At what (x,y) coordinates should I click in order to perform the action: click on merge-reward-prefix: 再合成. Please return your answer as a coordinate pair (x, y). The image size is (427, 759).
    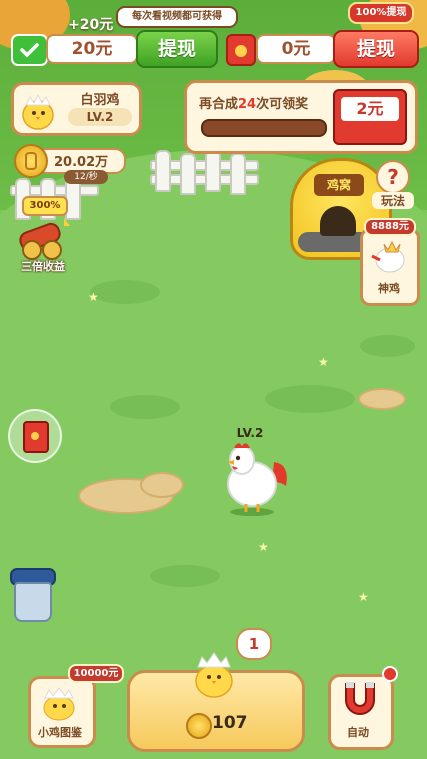
    Looking at the image, I should click on (219, 104).